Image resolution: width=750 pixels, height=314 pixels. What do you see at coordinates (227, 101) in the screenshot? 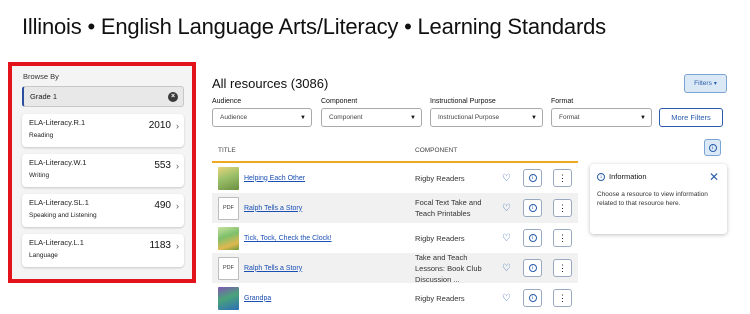
I see `filter-label: Audience` at bounding box center [227, 101].